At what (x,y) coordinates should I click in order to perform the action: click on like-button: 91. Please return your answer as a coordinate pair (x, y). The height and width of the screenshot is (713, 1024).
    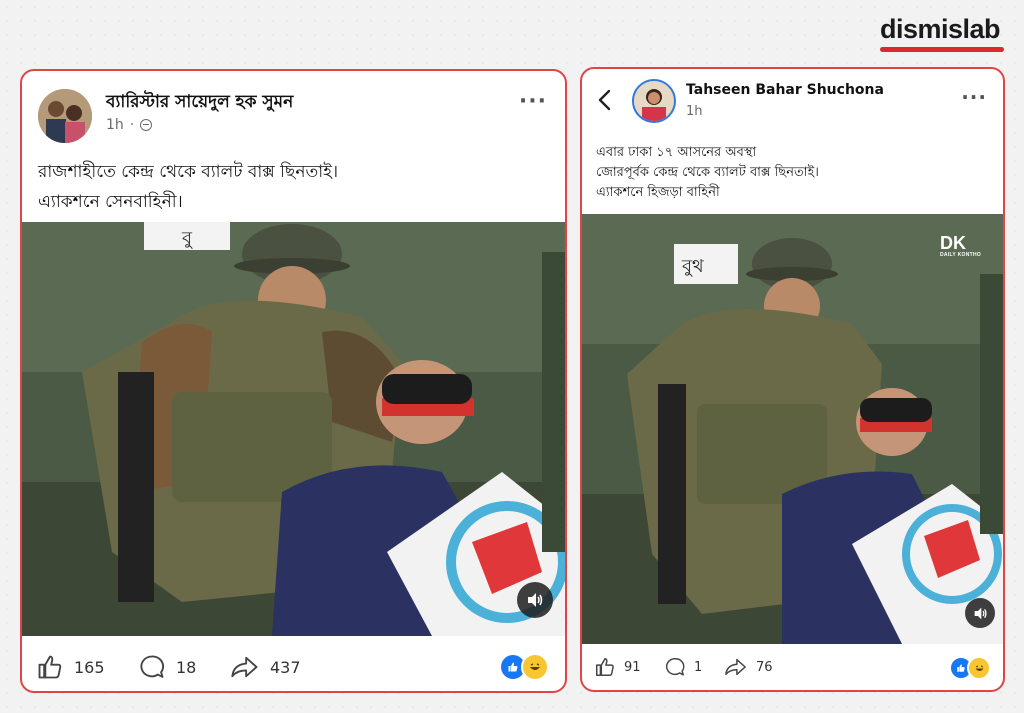
    Looking at the image, I should click on (617, 667).